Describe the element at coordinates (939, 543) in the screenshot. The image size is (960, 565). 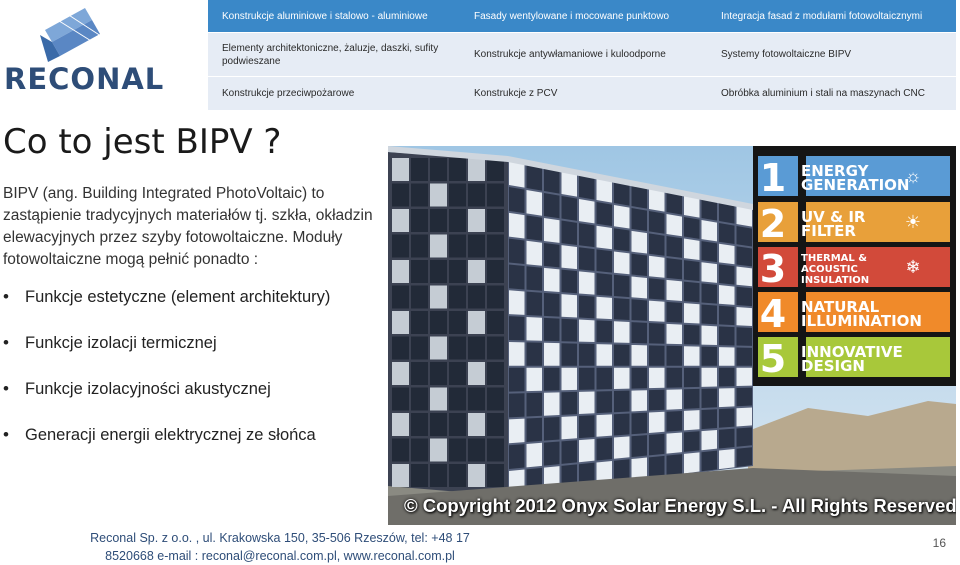
I see `page-number: 16` at that location.